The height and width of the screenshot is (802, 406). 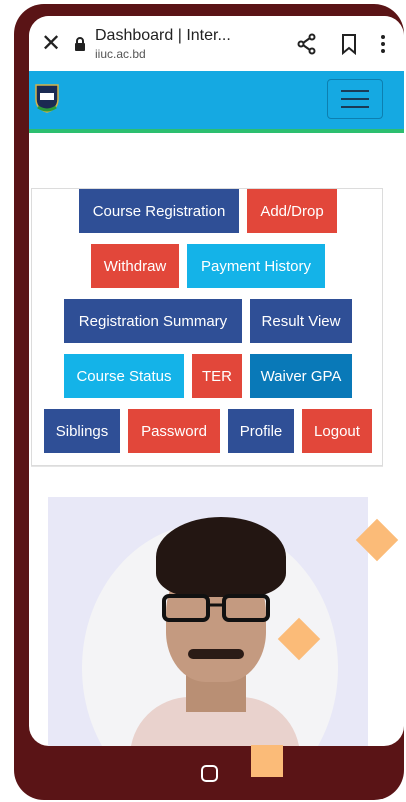 What do you see at coordinates (267, 761) in the screenshot?
I see `decorative-square` at bounding box center [267, 761].